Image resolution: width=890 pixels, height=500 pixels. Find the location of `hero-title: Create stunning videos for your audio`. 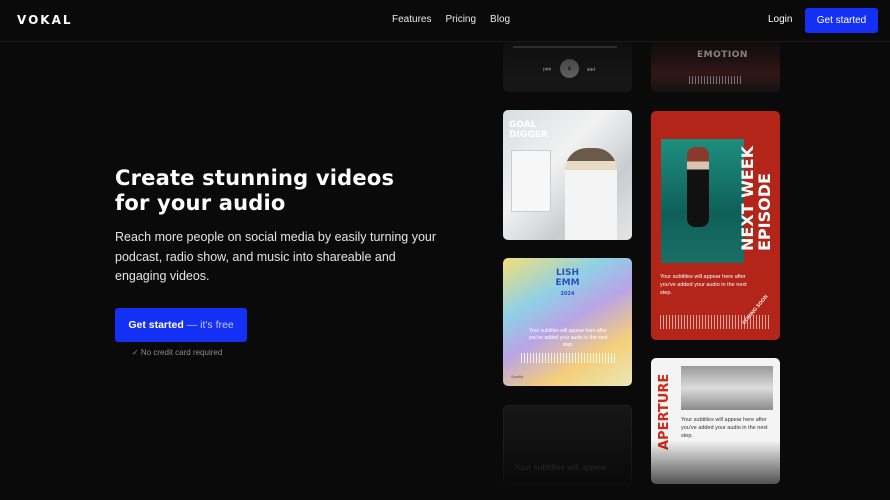

hero-title: Create stunning videos for your audio is located at coordinates (280, 191).